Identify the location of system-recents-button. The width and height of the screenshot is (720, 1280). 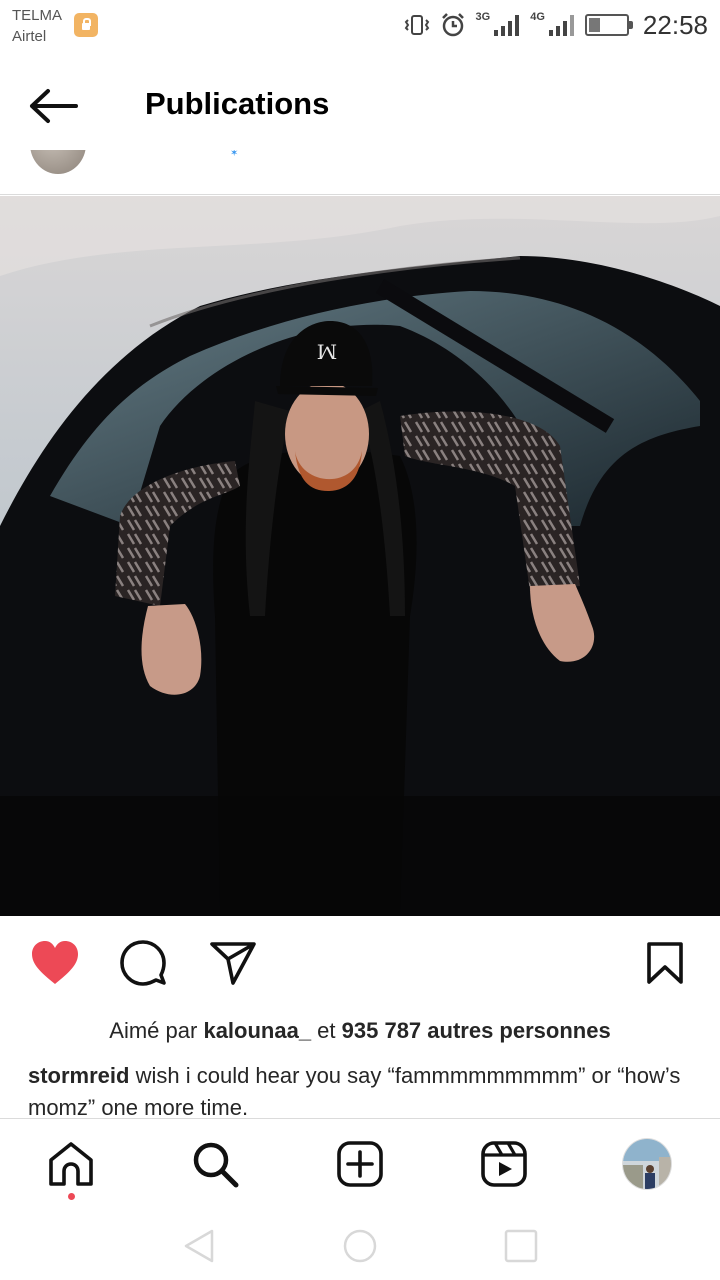
(521, 1246).